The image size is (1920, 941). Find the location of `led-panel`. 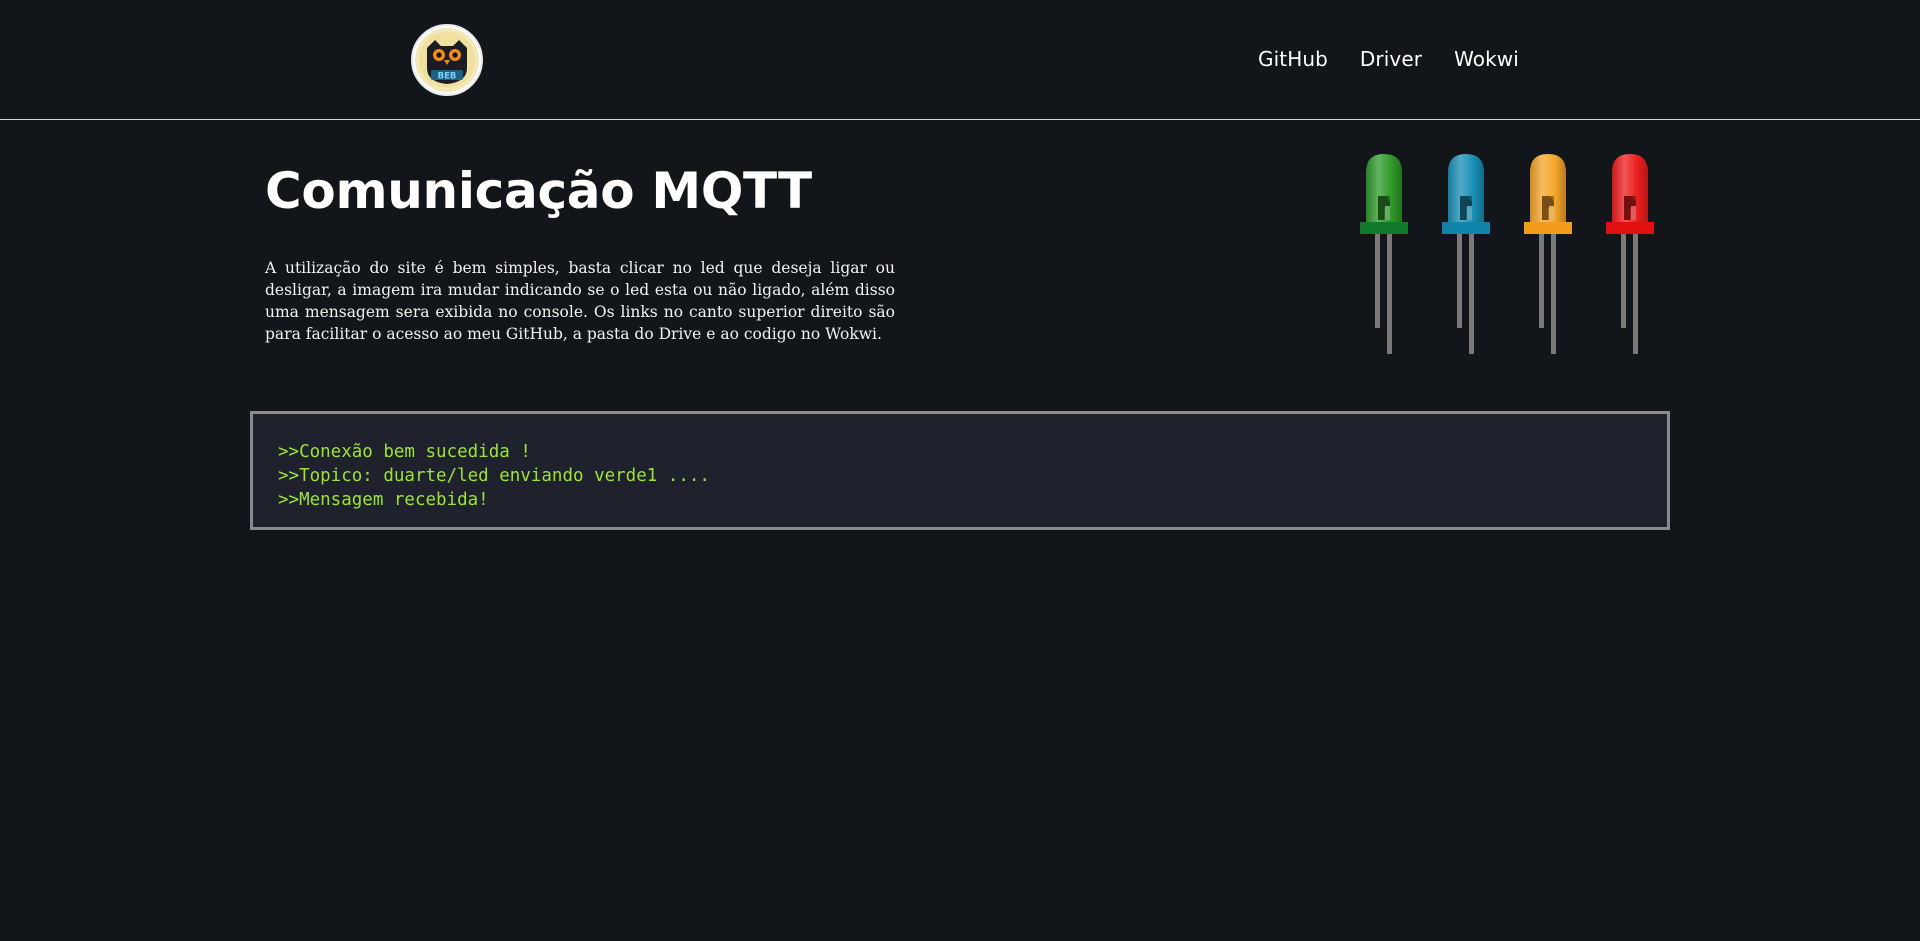

led-panel is located at coordinates (1510, 255).